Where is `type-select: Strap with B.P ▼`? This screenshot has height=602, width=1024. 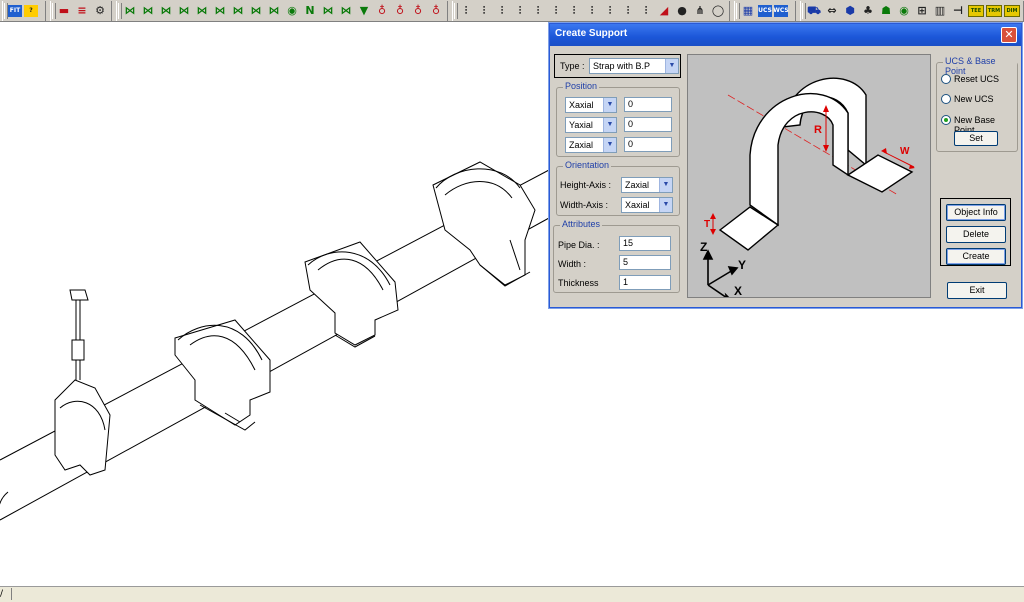 type-select: Strap with B.P ▼ is located at coordinates (634, 66).